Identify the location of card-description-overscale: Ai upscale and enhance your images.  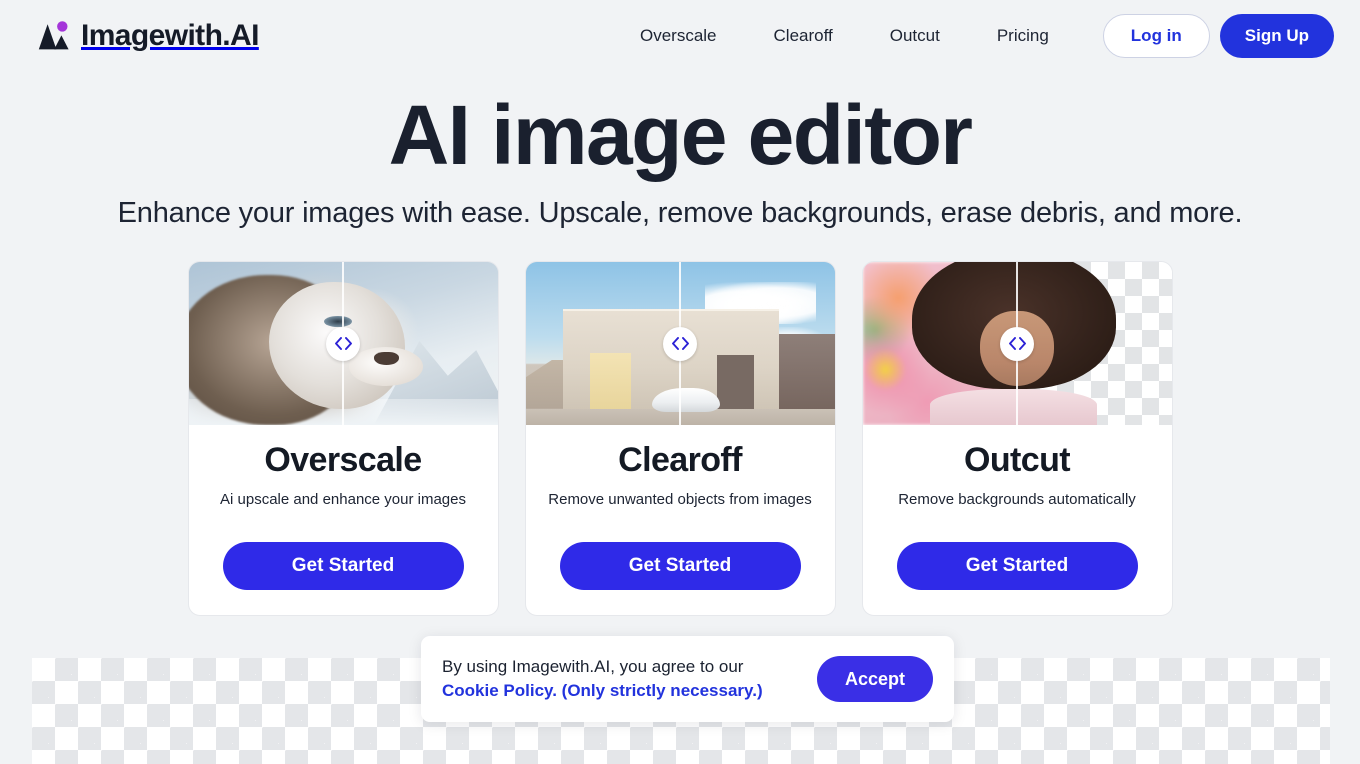
(343, 500).